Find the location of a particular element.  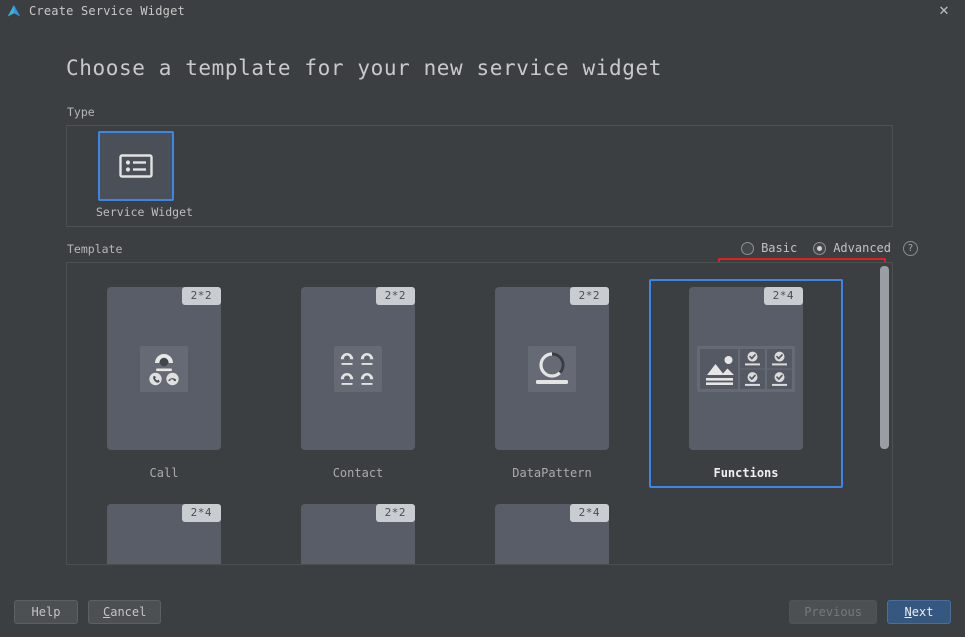

radio-advanced-dot is located at coordinates (820, 248).